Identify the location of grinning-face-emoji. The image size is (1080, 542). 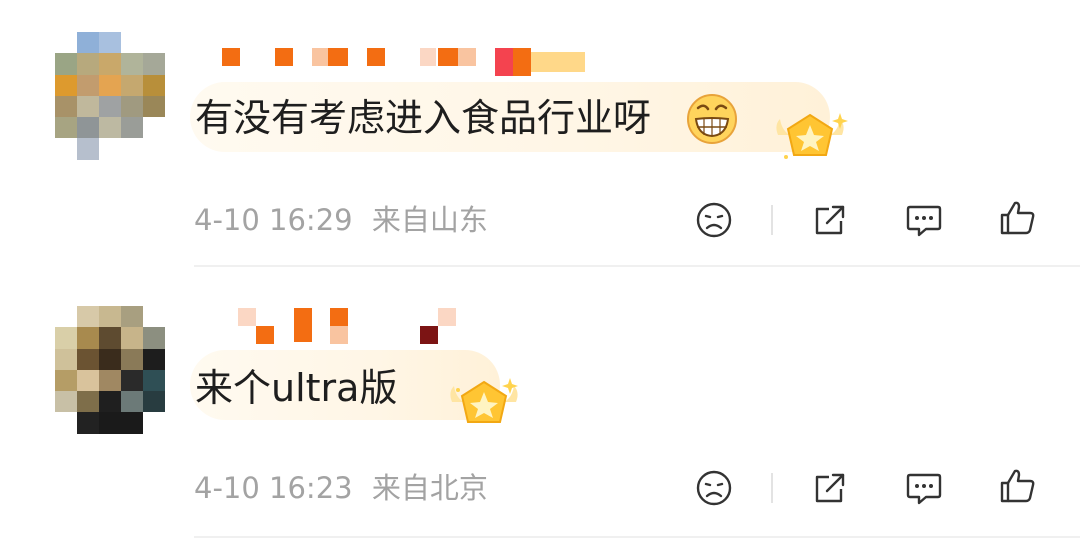
(712, 119).